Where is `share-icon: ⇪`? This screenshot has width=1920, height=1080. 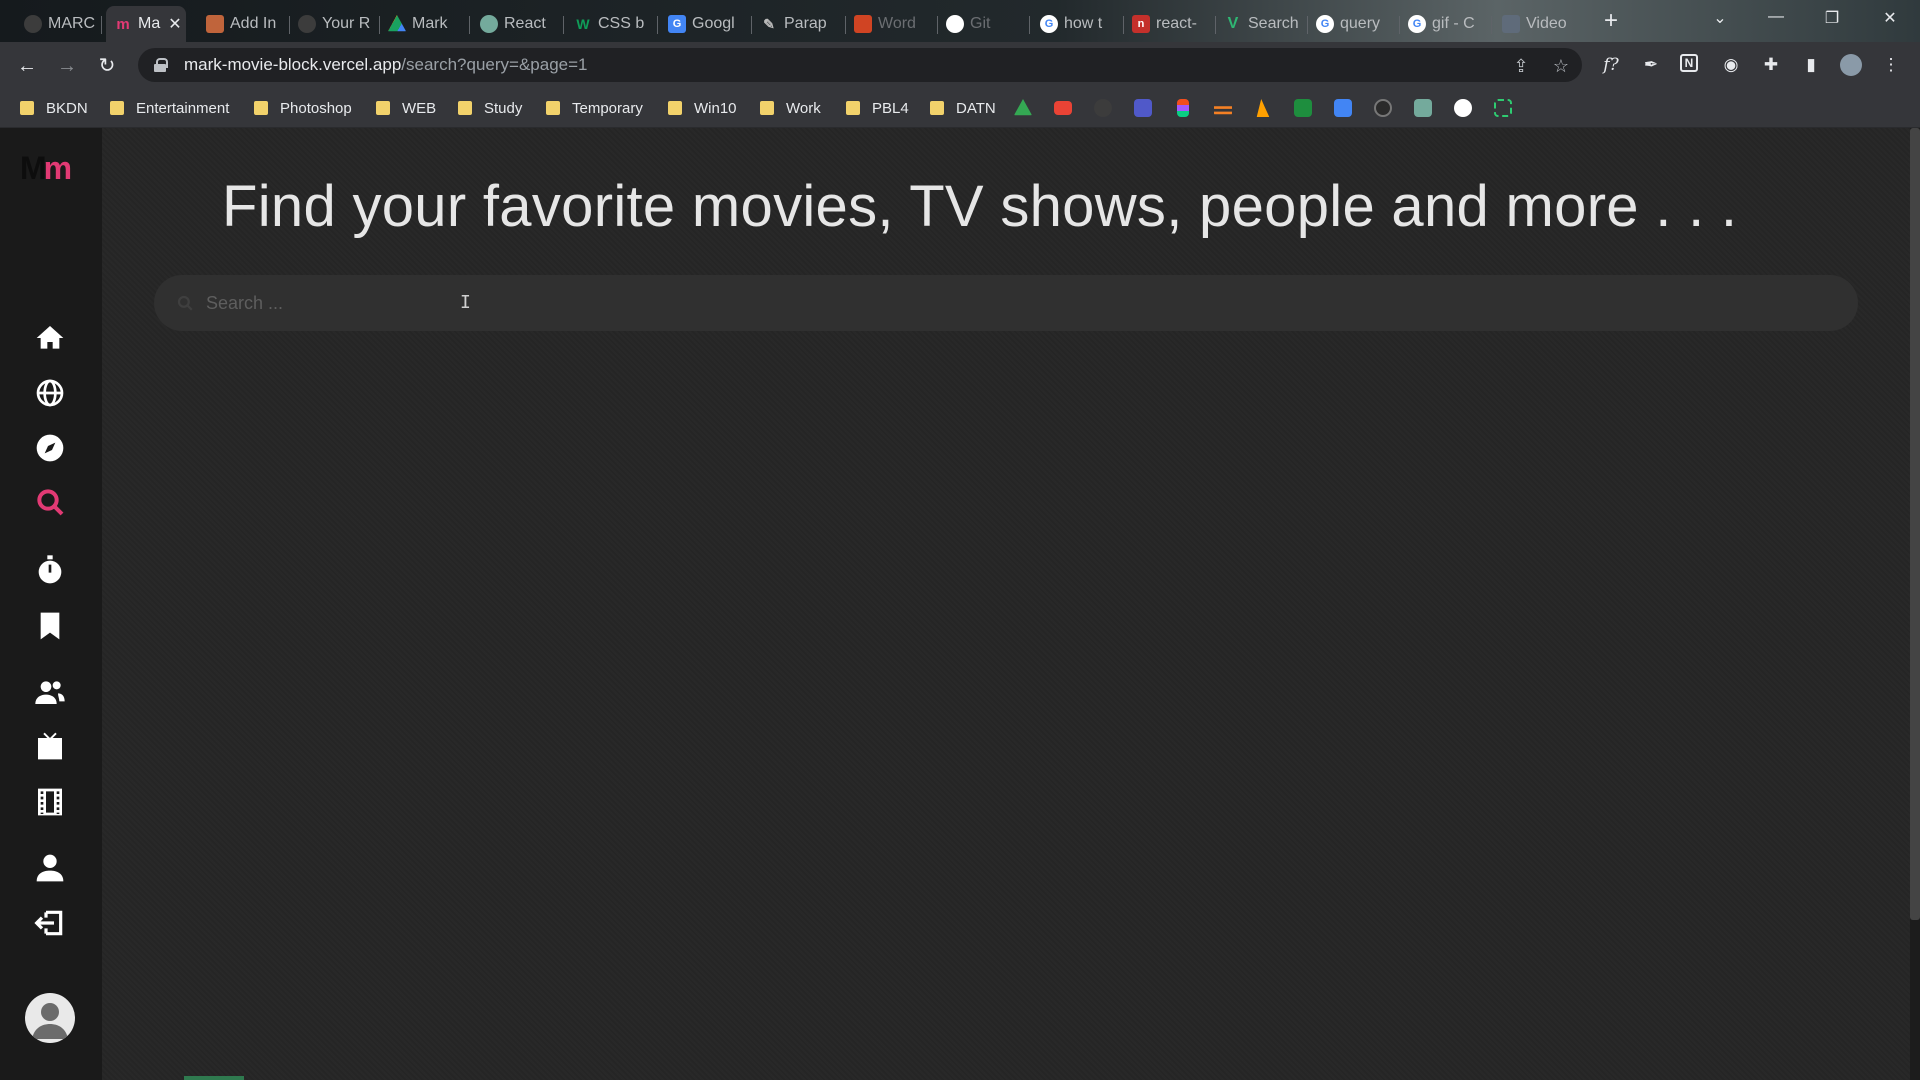 share-icon: ⇪ is located at coordinates (1521, 66).